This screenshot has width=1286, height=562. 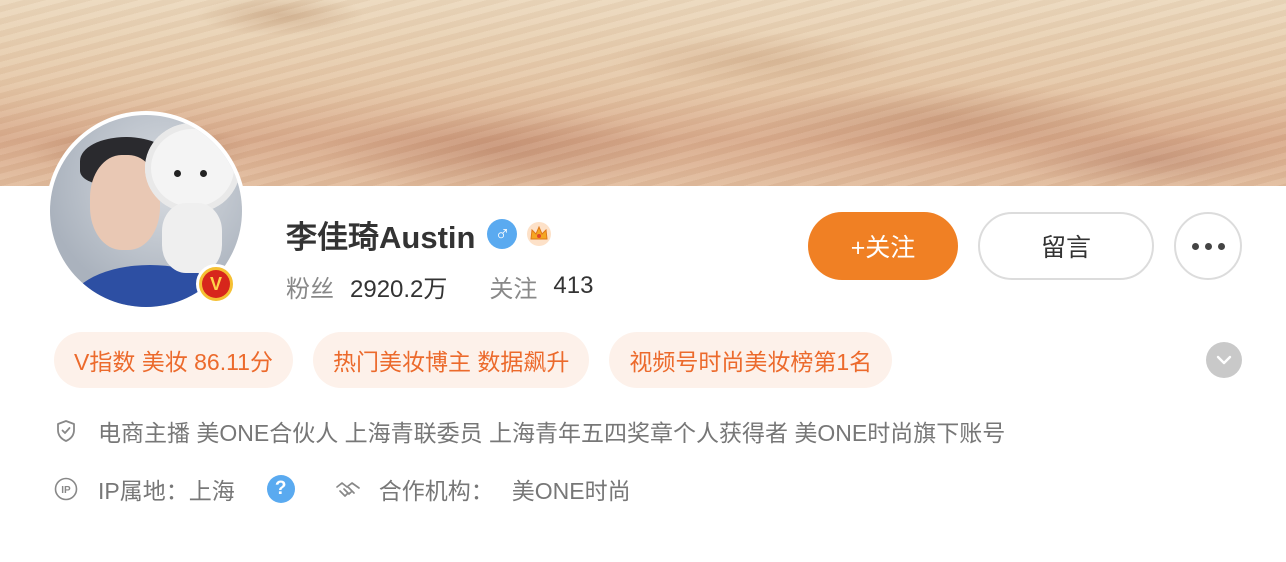 What do you see at coordinates (398, 286) in the screenshot?
I see `fans-count: 2920.2万` at bounding box center [398, 286].